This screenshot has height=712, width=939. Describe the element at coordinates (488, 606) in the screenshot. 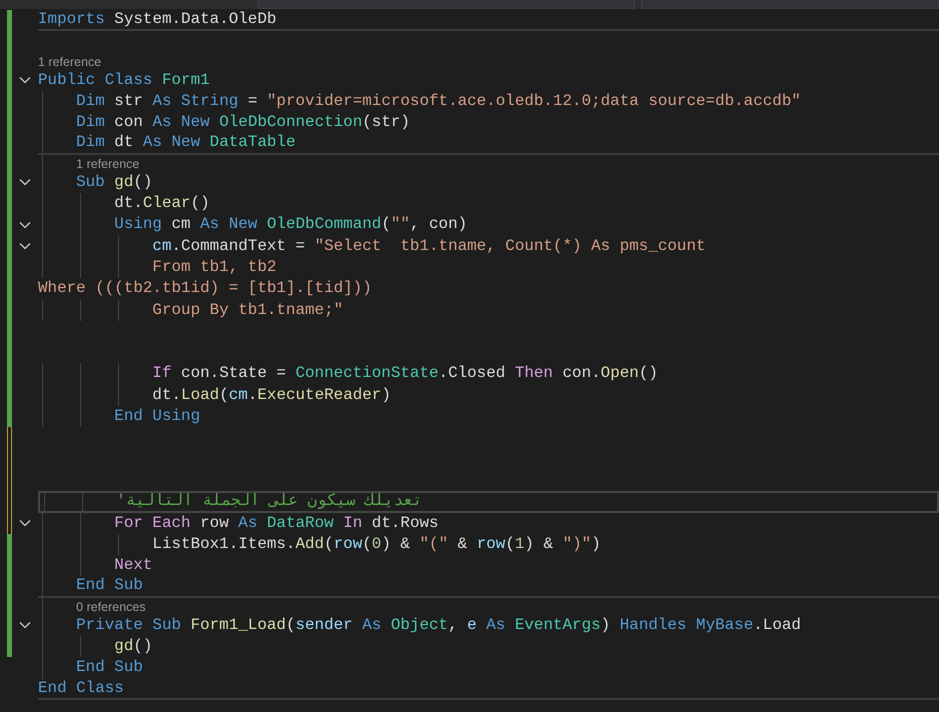

I see `reference-count: 0 references` at that location.